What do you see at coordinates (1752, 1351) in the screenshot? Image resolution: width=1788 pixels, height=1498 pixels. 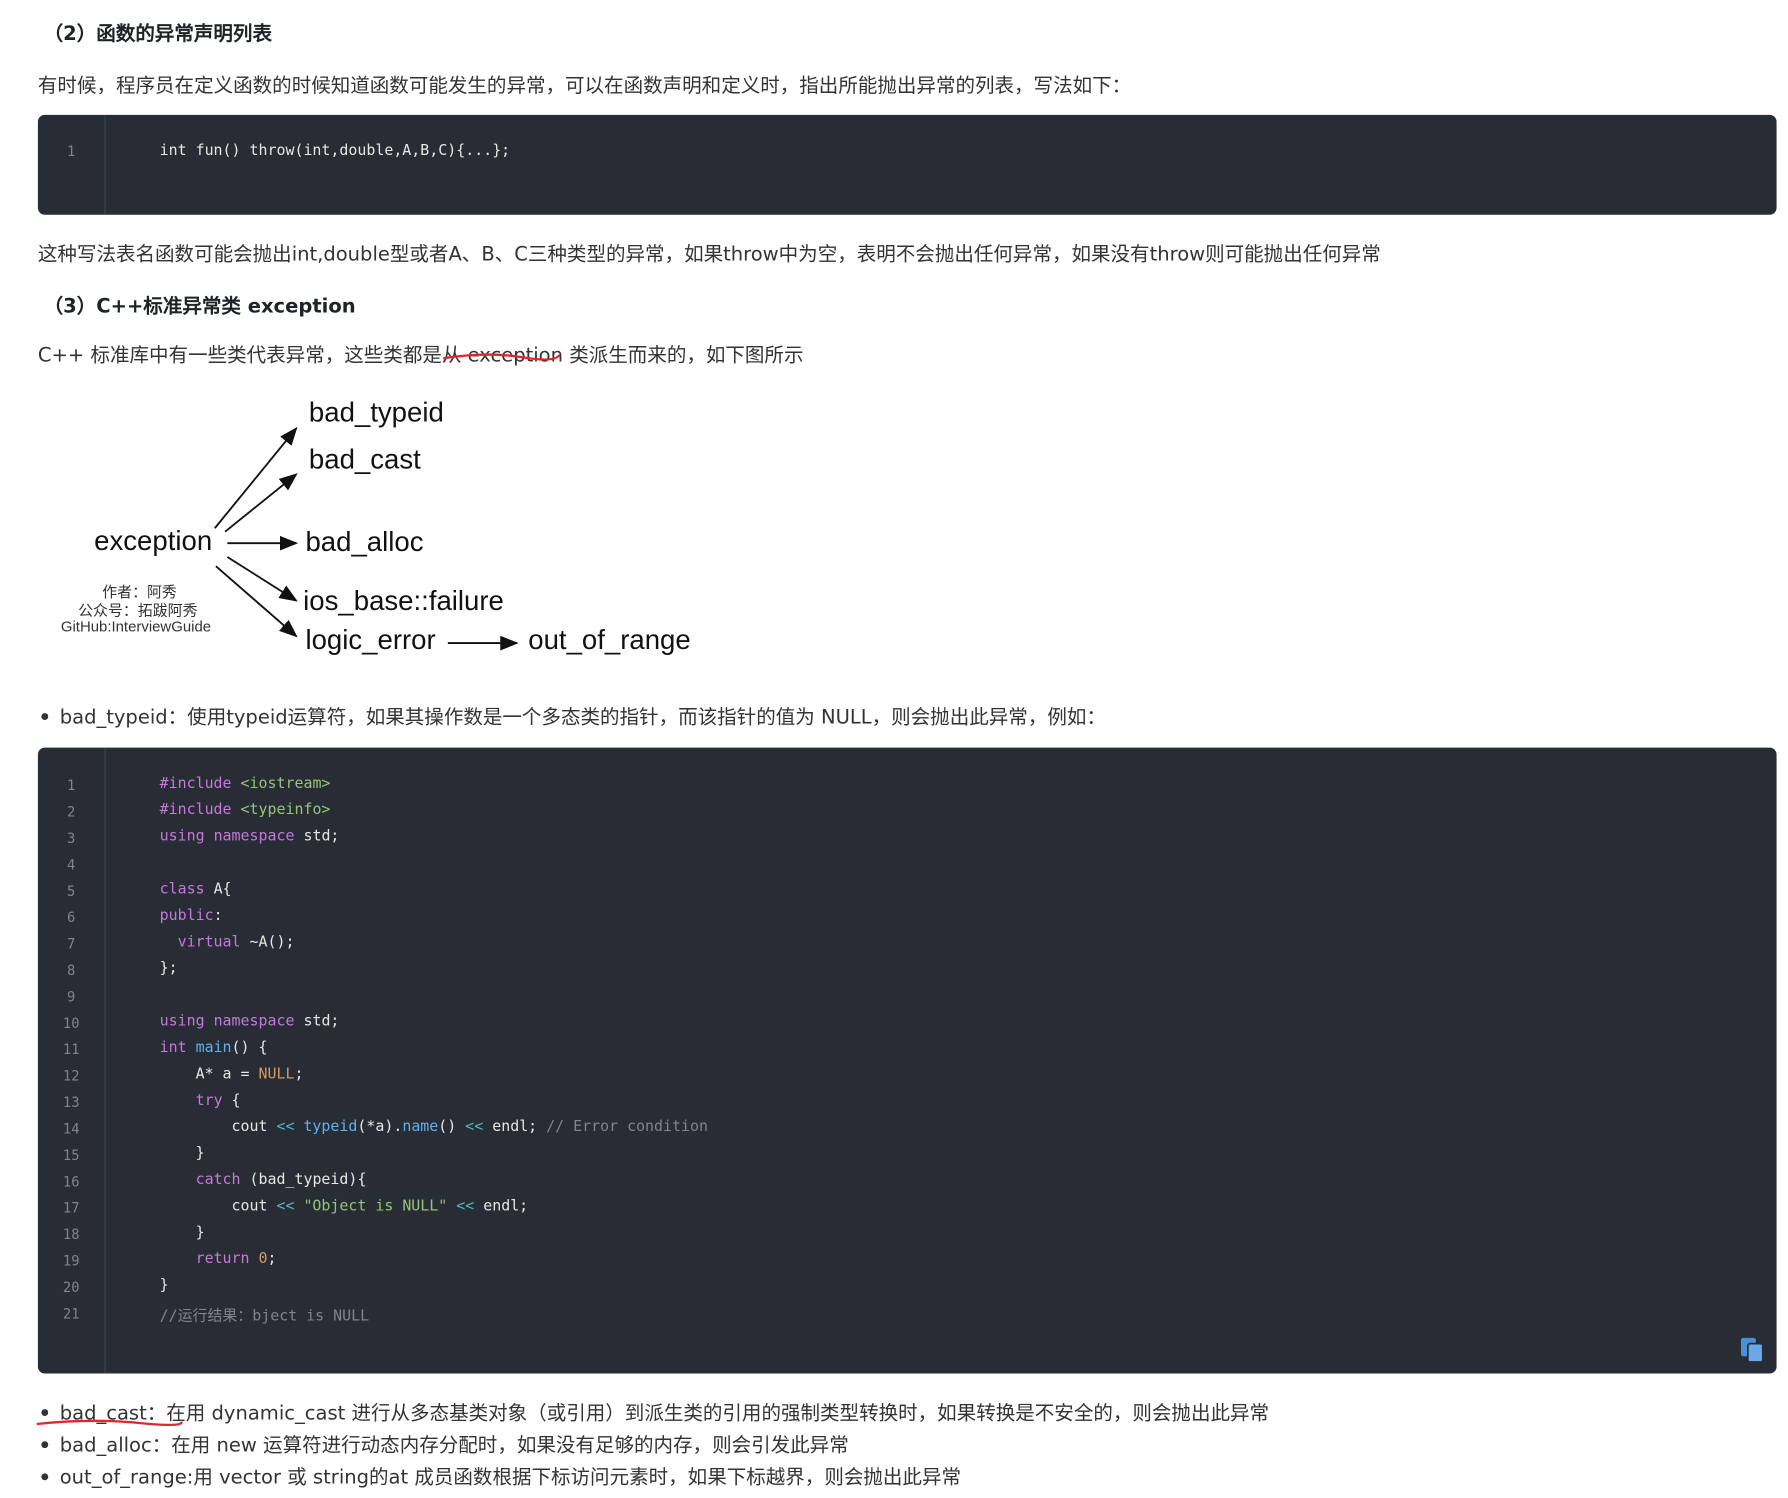 I see `copy-icon` at bounding box center [1752, 1351].